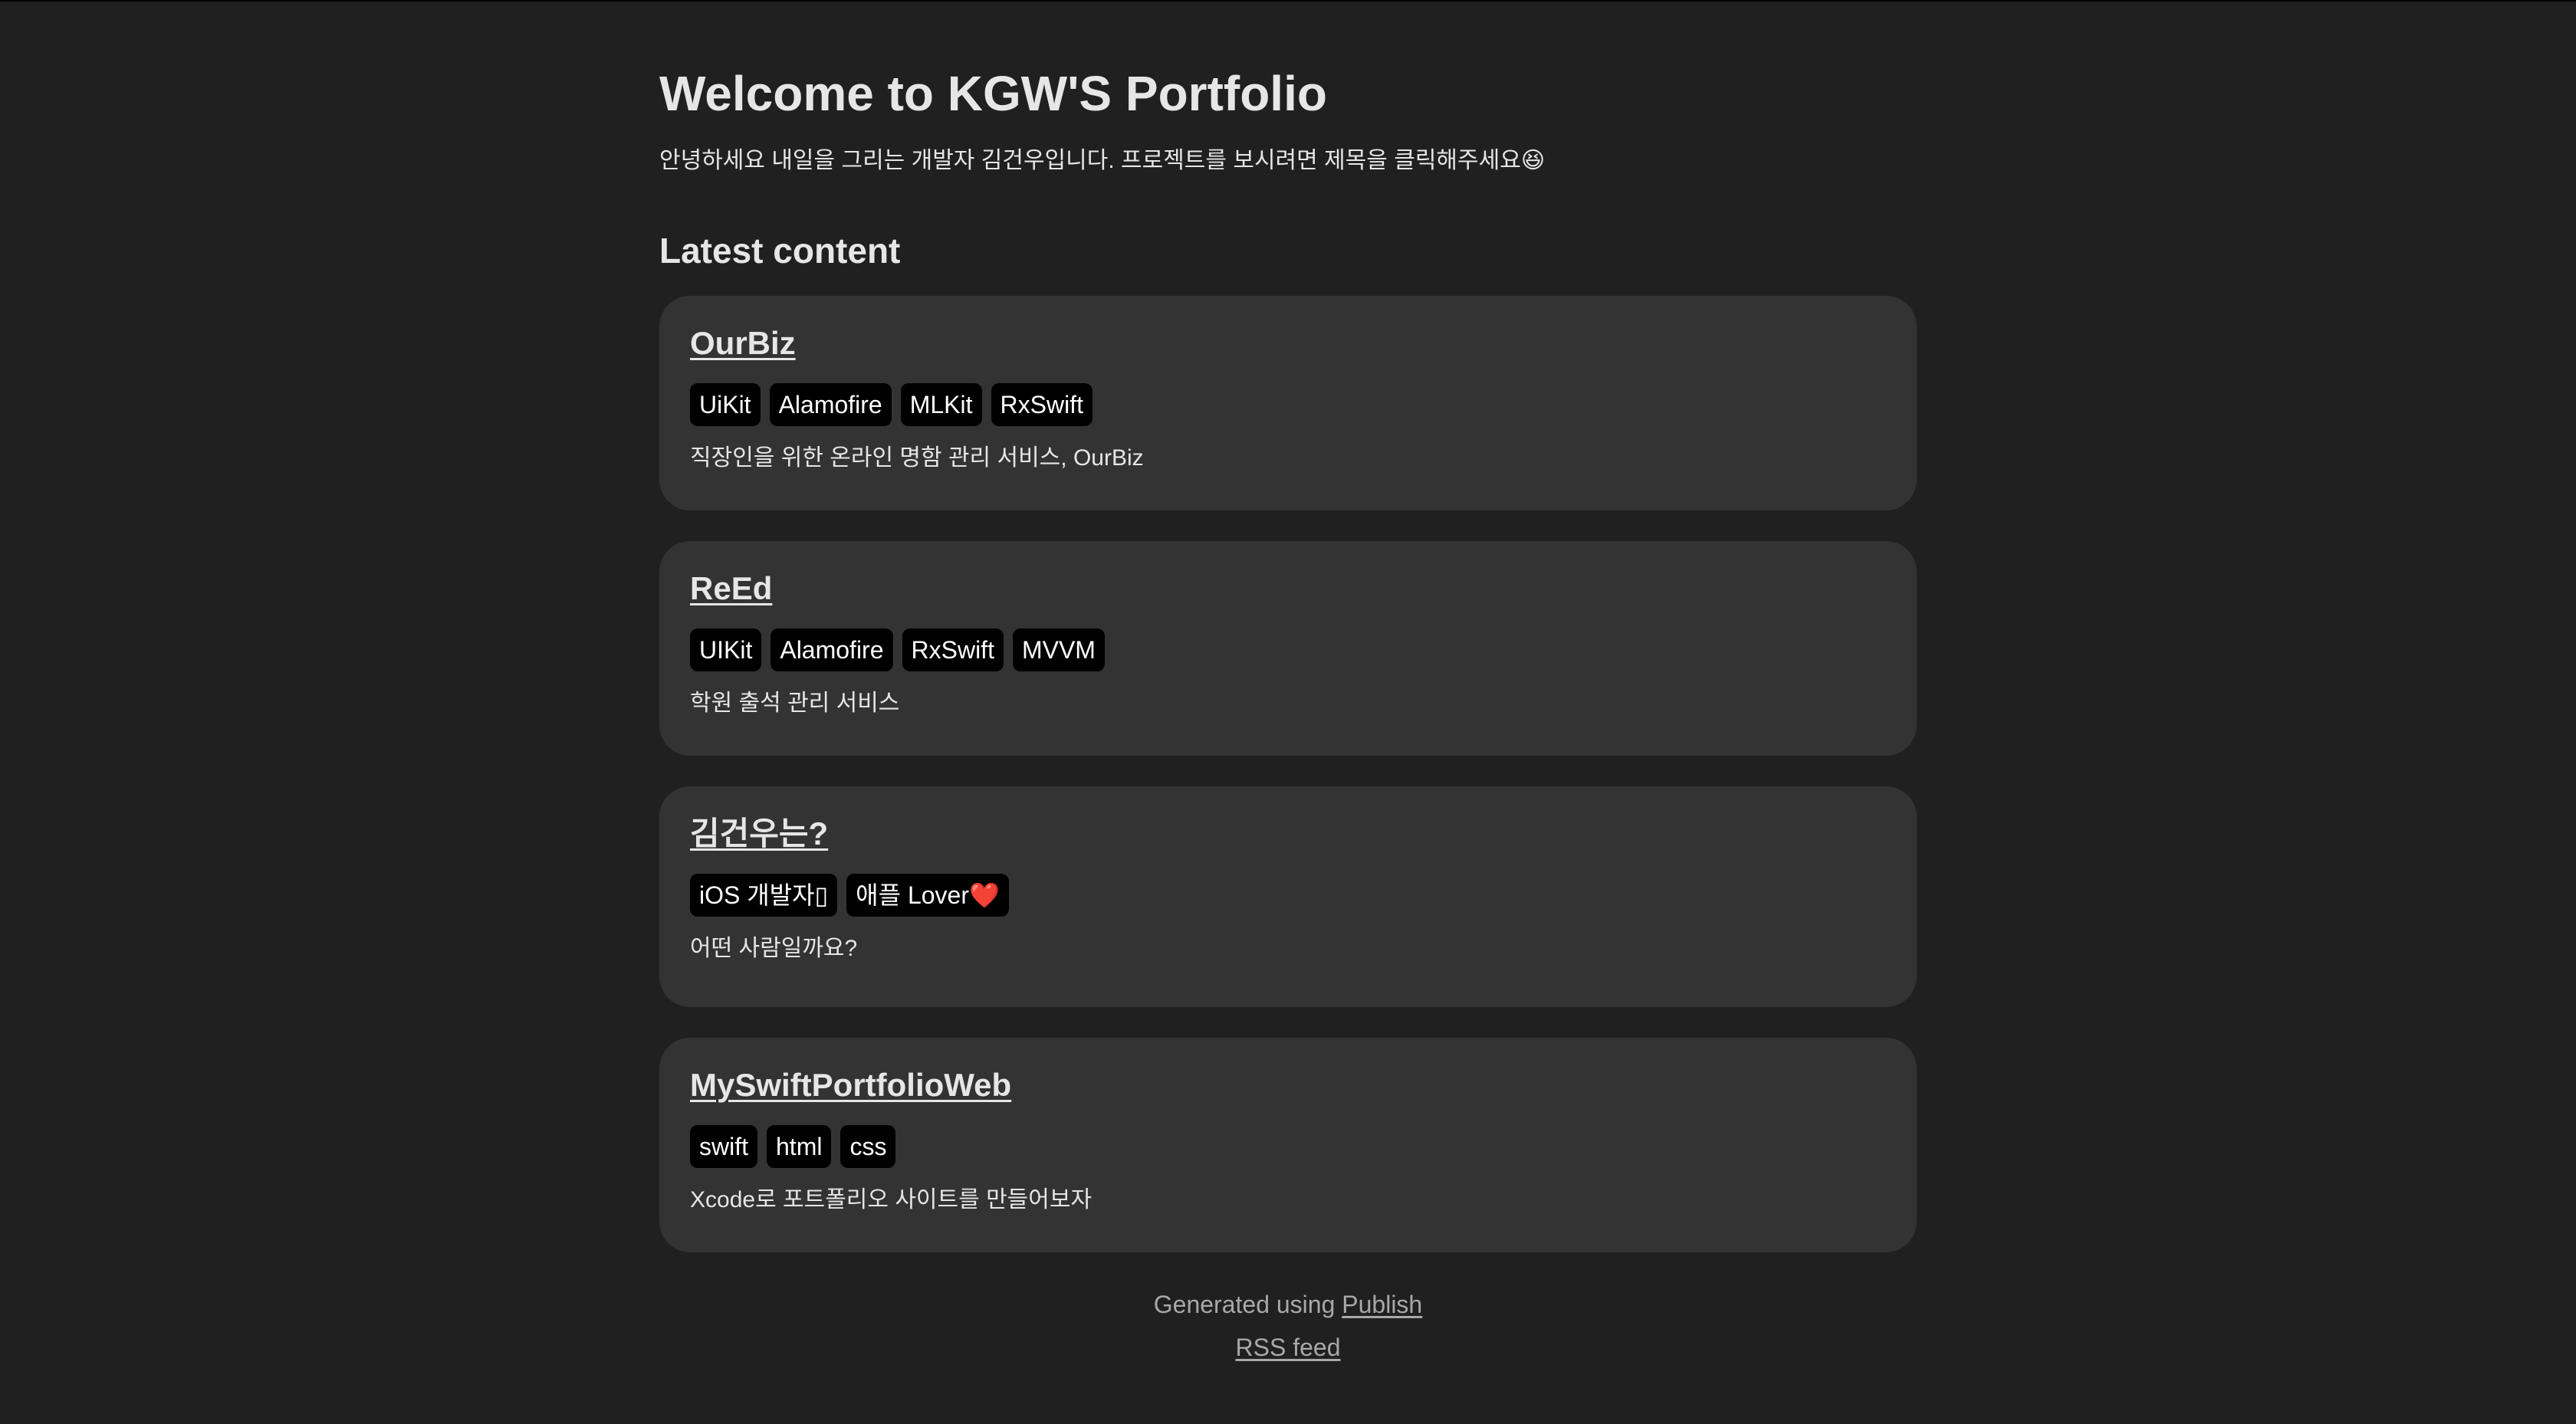 This screenshot has width=2576, height=1424. Describe the element at coordinates (759, 834) in the screenshot. I see `item-title-link: 김건우는?` at that location.